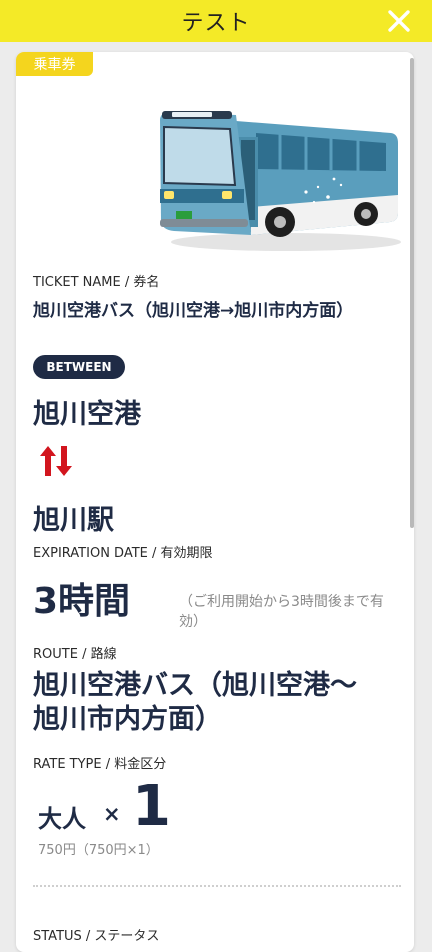 This screenshot has width=432, height=952. Describe the element at coordinates (54, 64) in the screenshot. I see `ticket-type-badge: 乗車券` at that location.